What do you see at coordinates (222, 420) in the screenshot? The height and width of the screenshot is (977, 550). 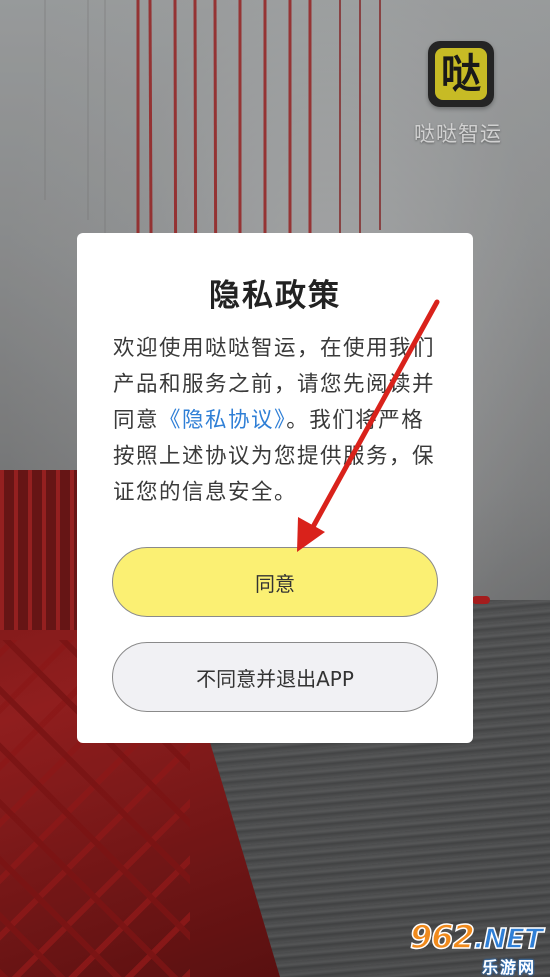 I see `privacy-agreement-link: 《隐私协议》` at bounding box center [222, 420].